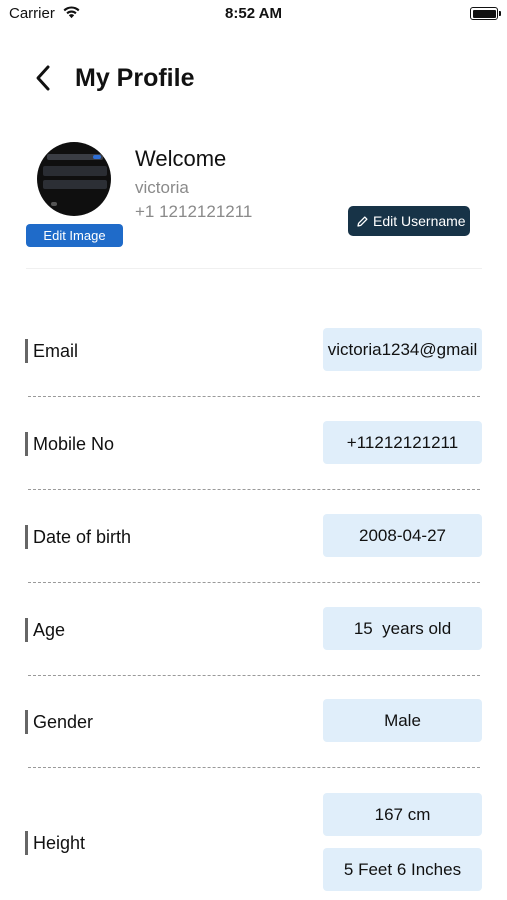 The image size is (507, 900). I want to click on battery-icon, so click(484, 13).